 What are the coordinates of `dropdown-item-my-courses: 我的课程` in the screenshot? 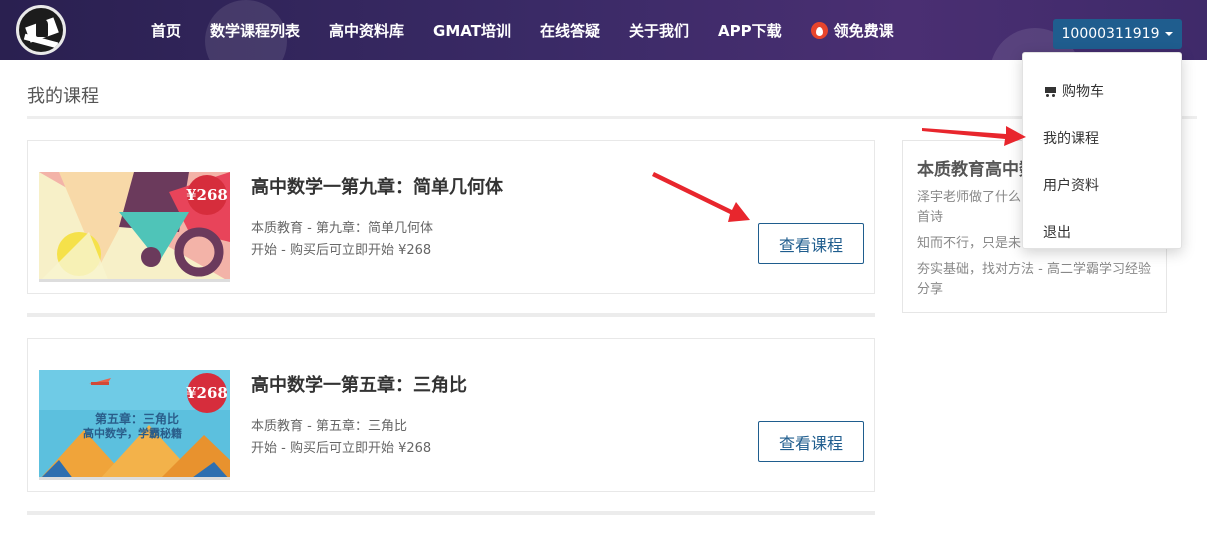 It's located at (1071, 138).